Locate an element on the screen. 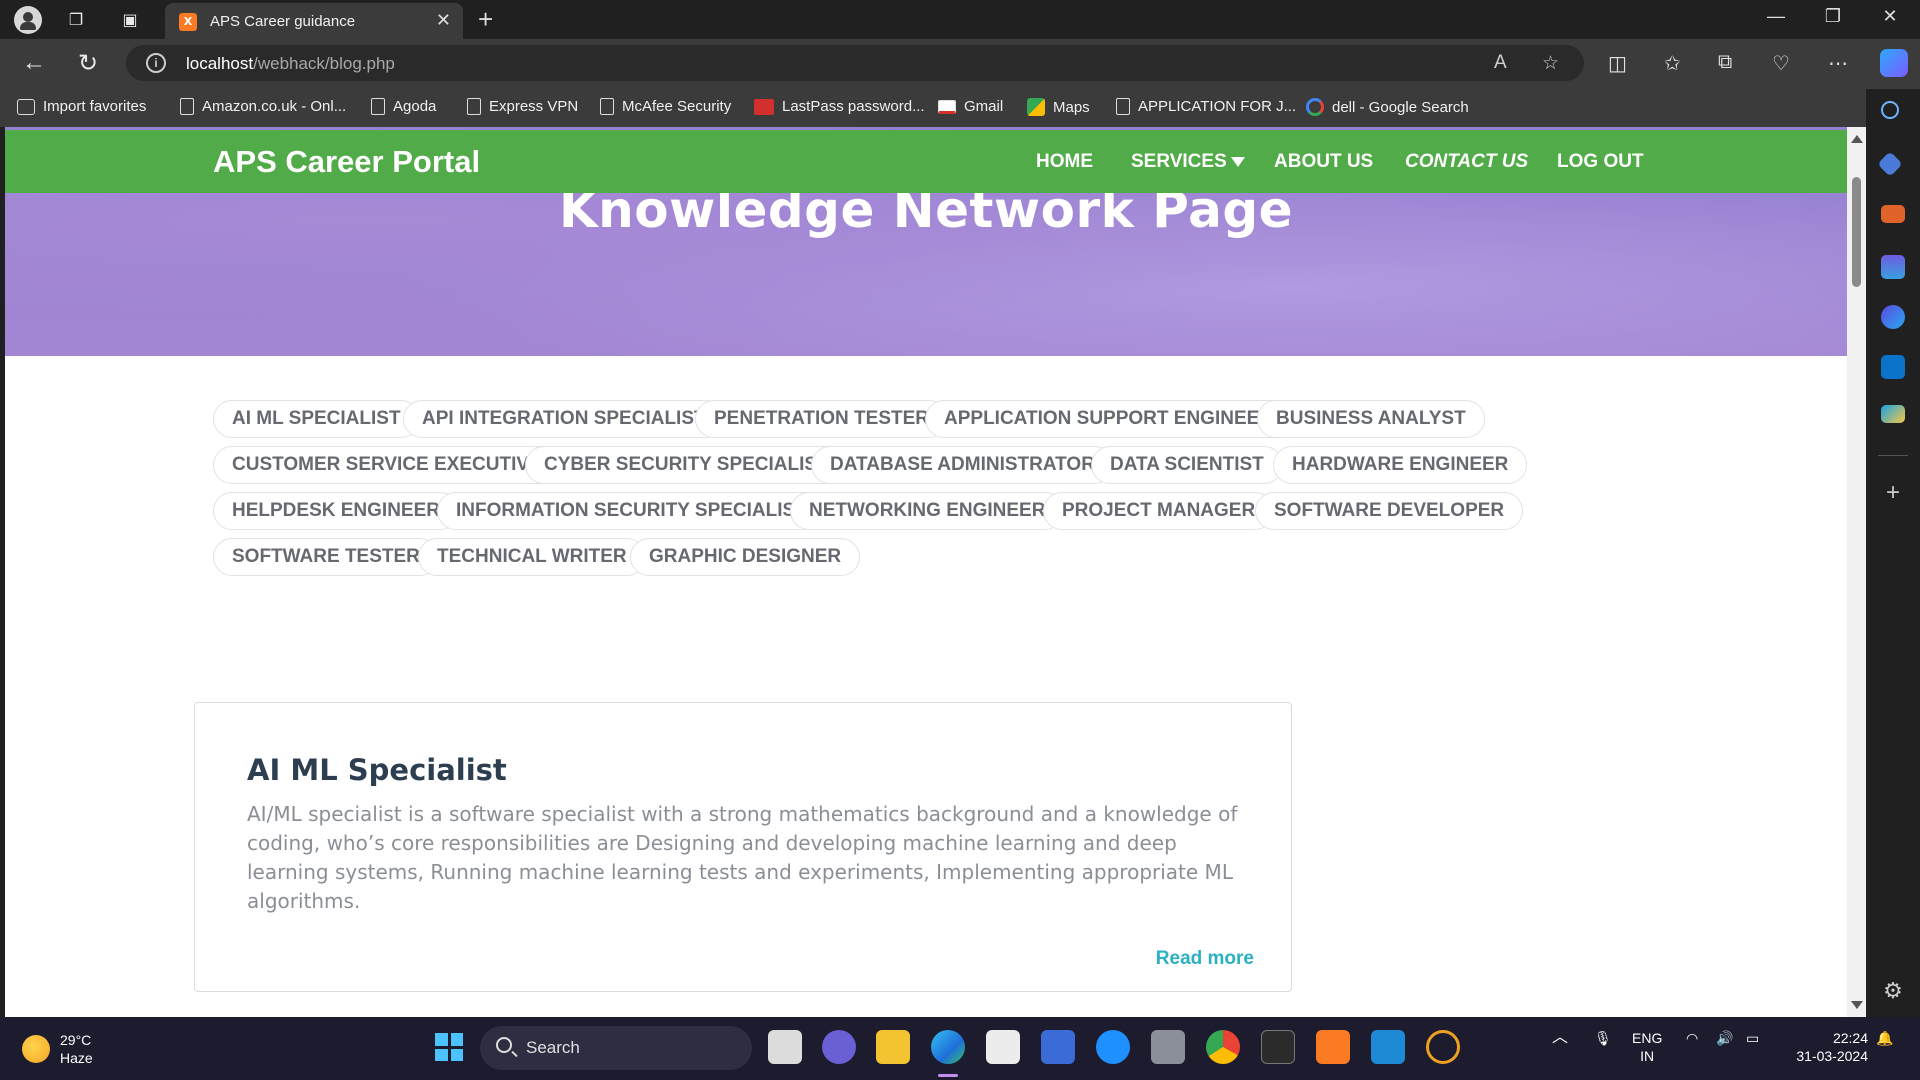 This screenshot has height=1080, width=1920. tab-close-icon: ✕ is located at coordinates (443, 20).